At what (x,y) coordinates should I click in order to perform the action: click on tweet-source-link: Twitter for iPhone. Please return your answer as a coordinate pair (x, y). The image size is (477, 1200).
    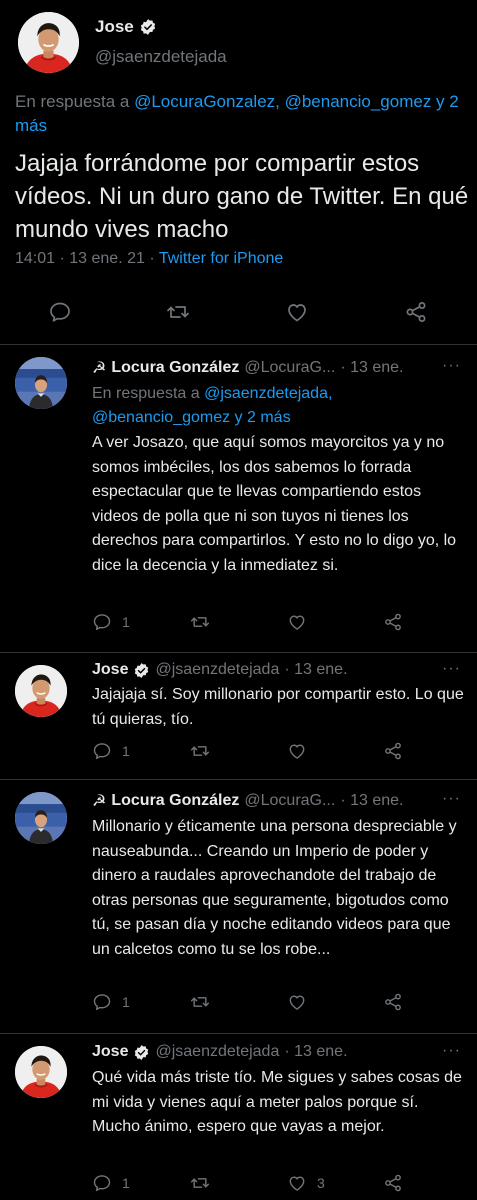
    Looking at the image, I should click on (221, 258).